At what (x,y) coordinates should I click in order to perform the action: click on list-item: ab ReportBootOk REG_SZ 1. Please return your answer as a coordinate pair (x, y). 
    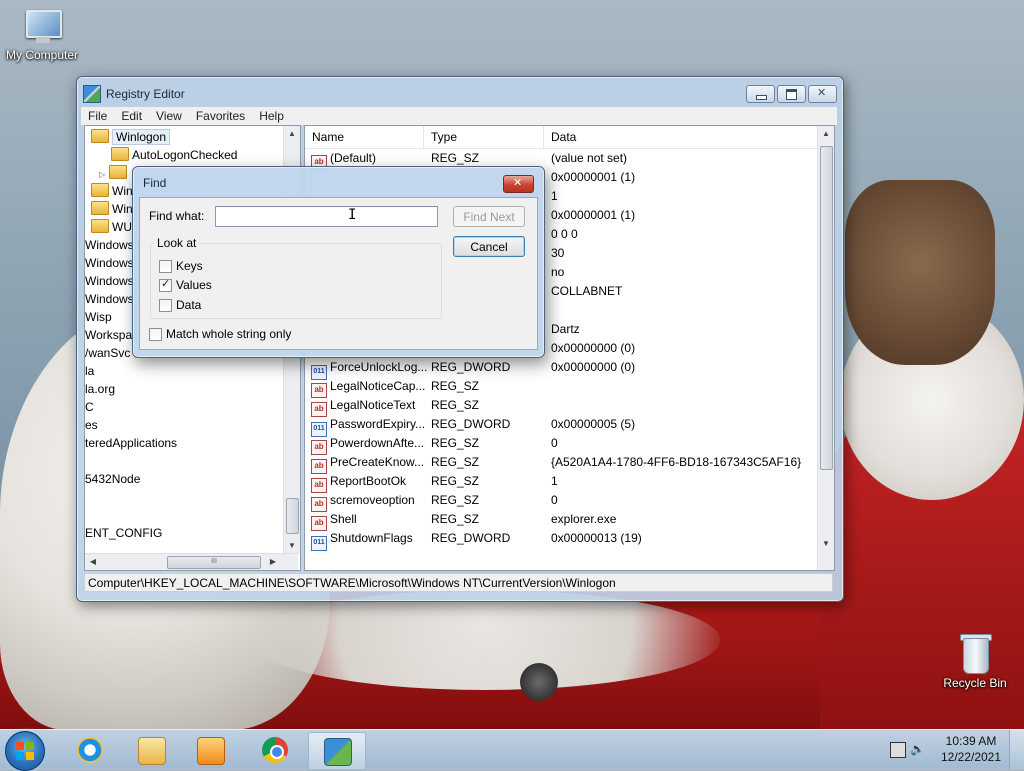
    Looking at the image, I should click on (561, 482).